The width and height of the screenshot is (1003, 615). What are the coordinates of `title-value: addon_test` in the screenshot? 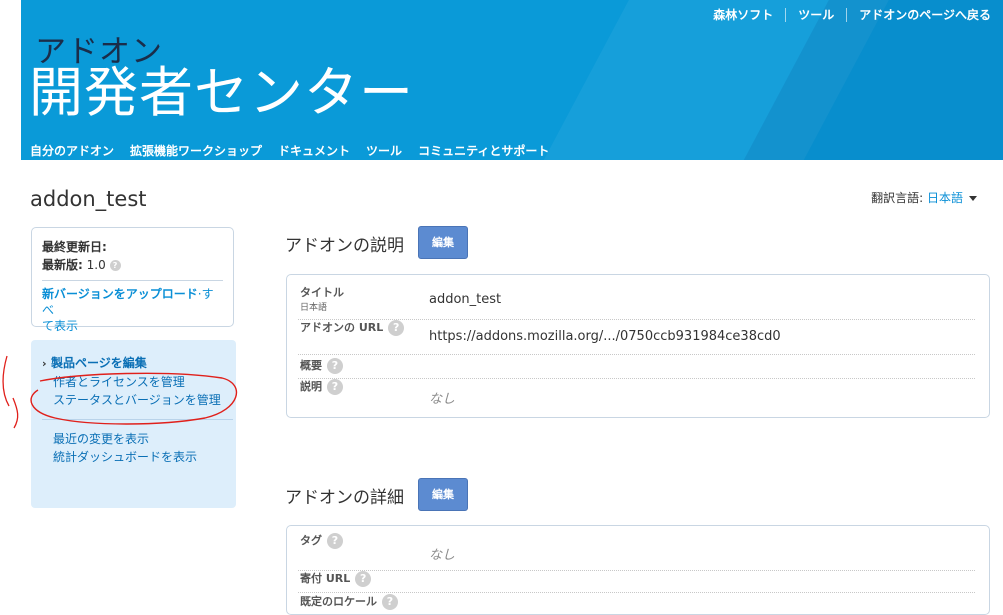 It's located at (465, 299).